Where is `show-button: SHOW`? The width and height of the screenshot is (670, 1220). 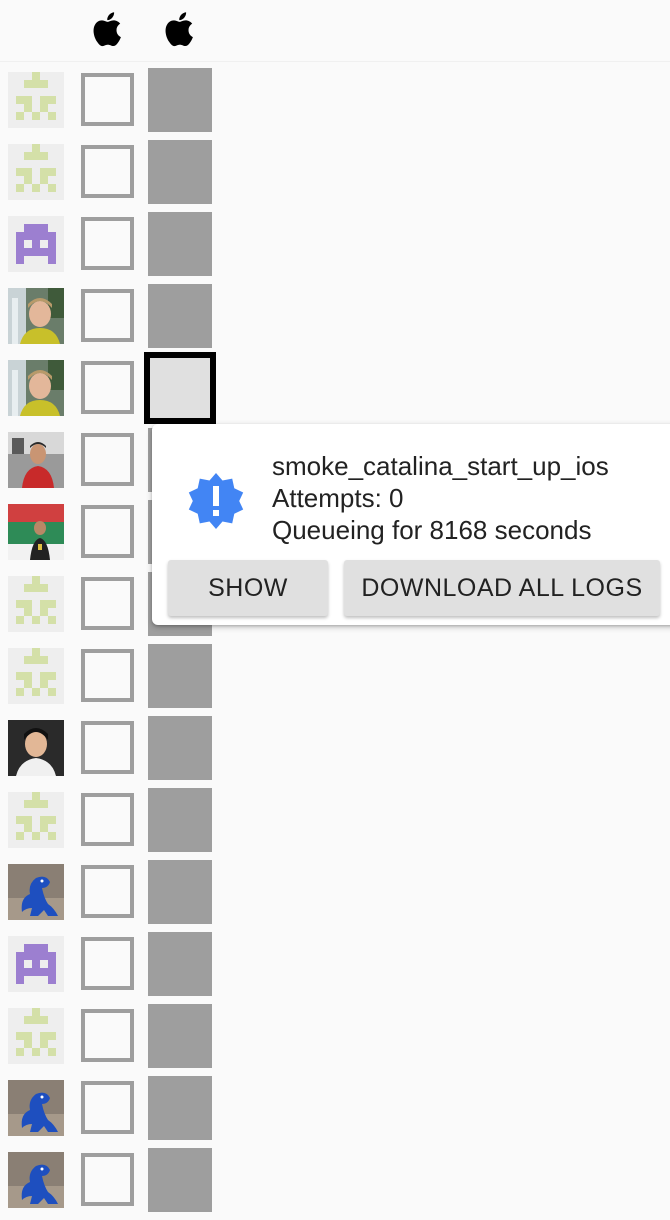 show-button: SHOW is located at coordinates (248, 588).